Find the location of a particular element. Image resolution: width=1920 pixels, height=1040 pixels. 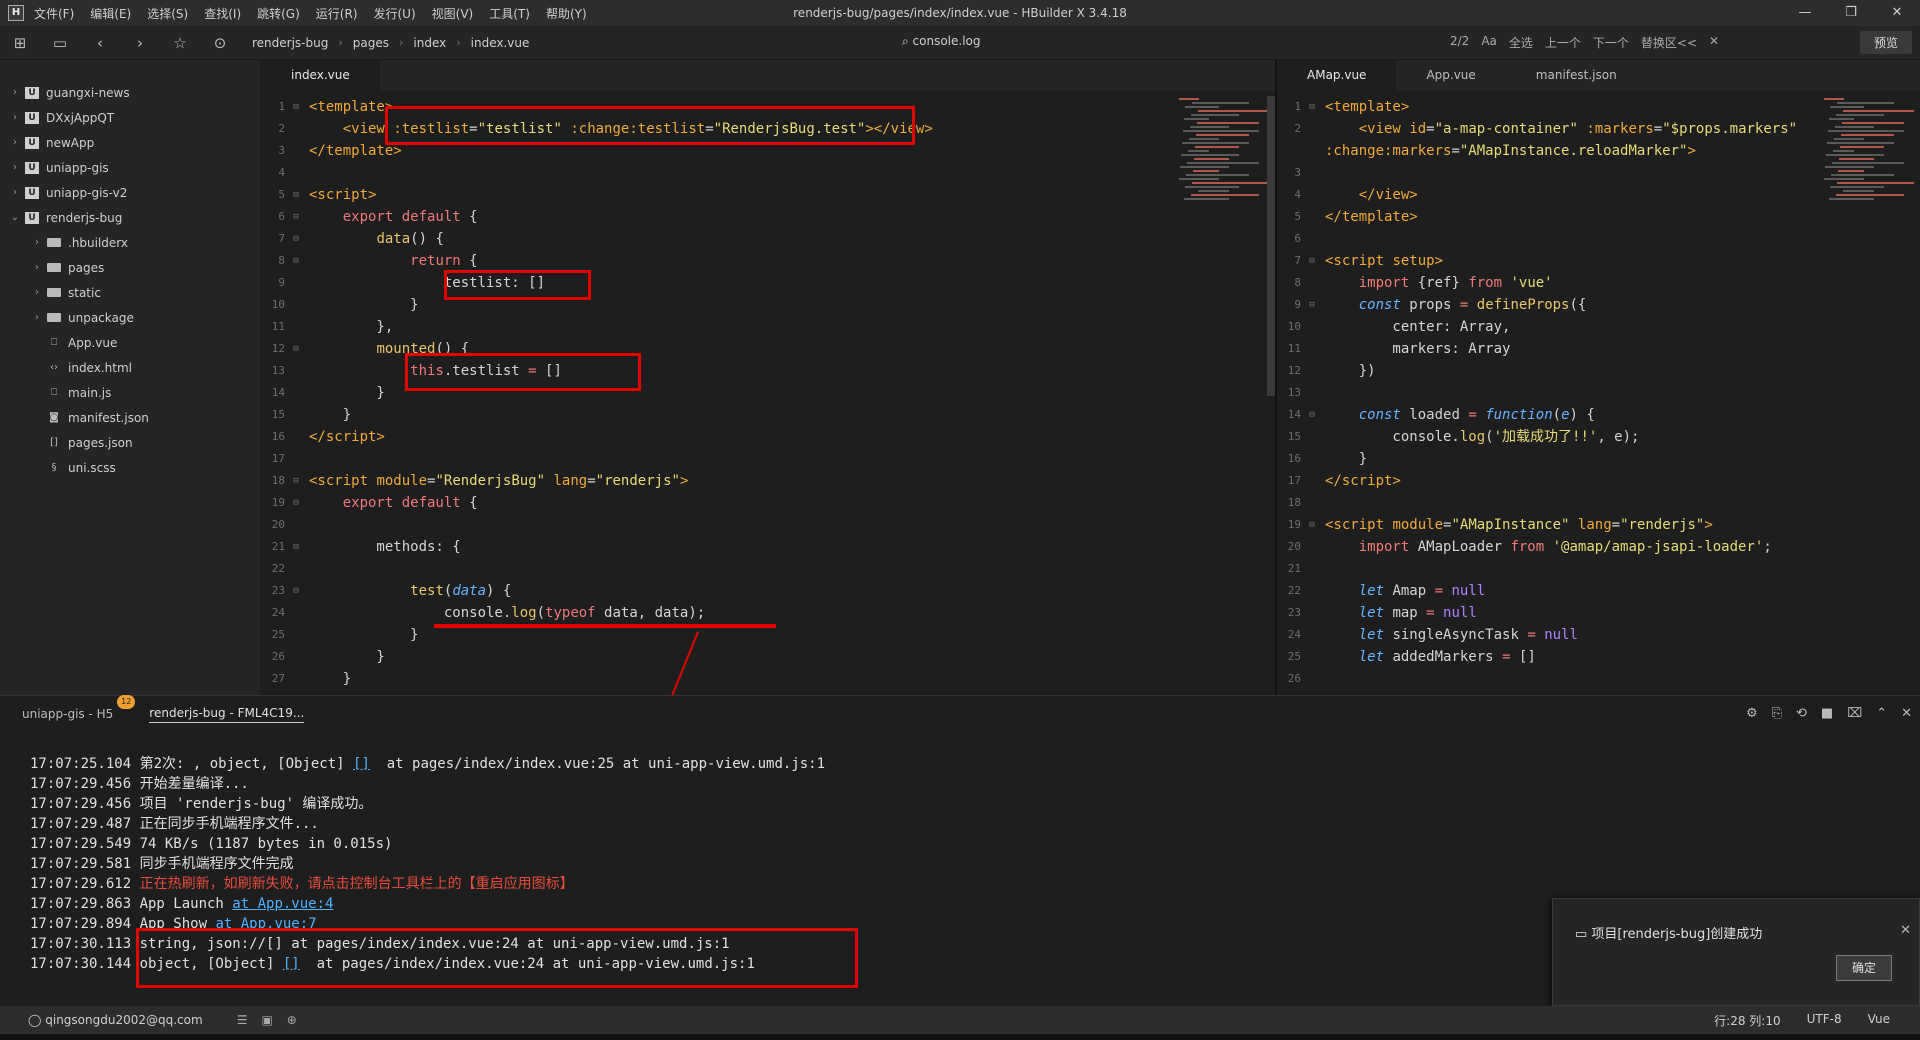

console-line: 17:07:29.456 项目 'renderjs-bug' 编译成功。 is located at coordinates (427, 804).